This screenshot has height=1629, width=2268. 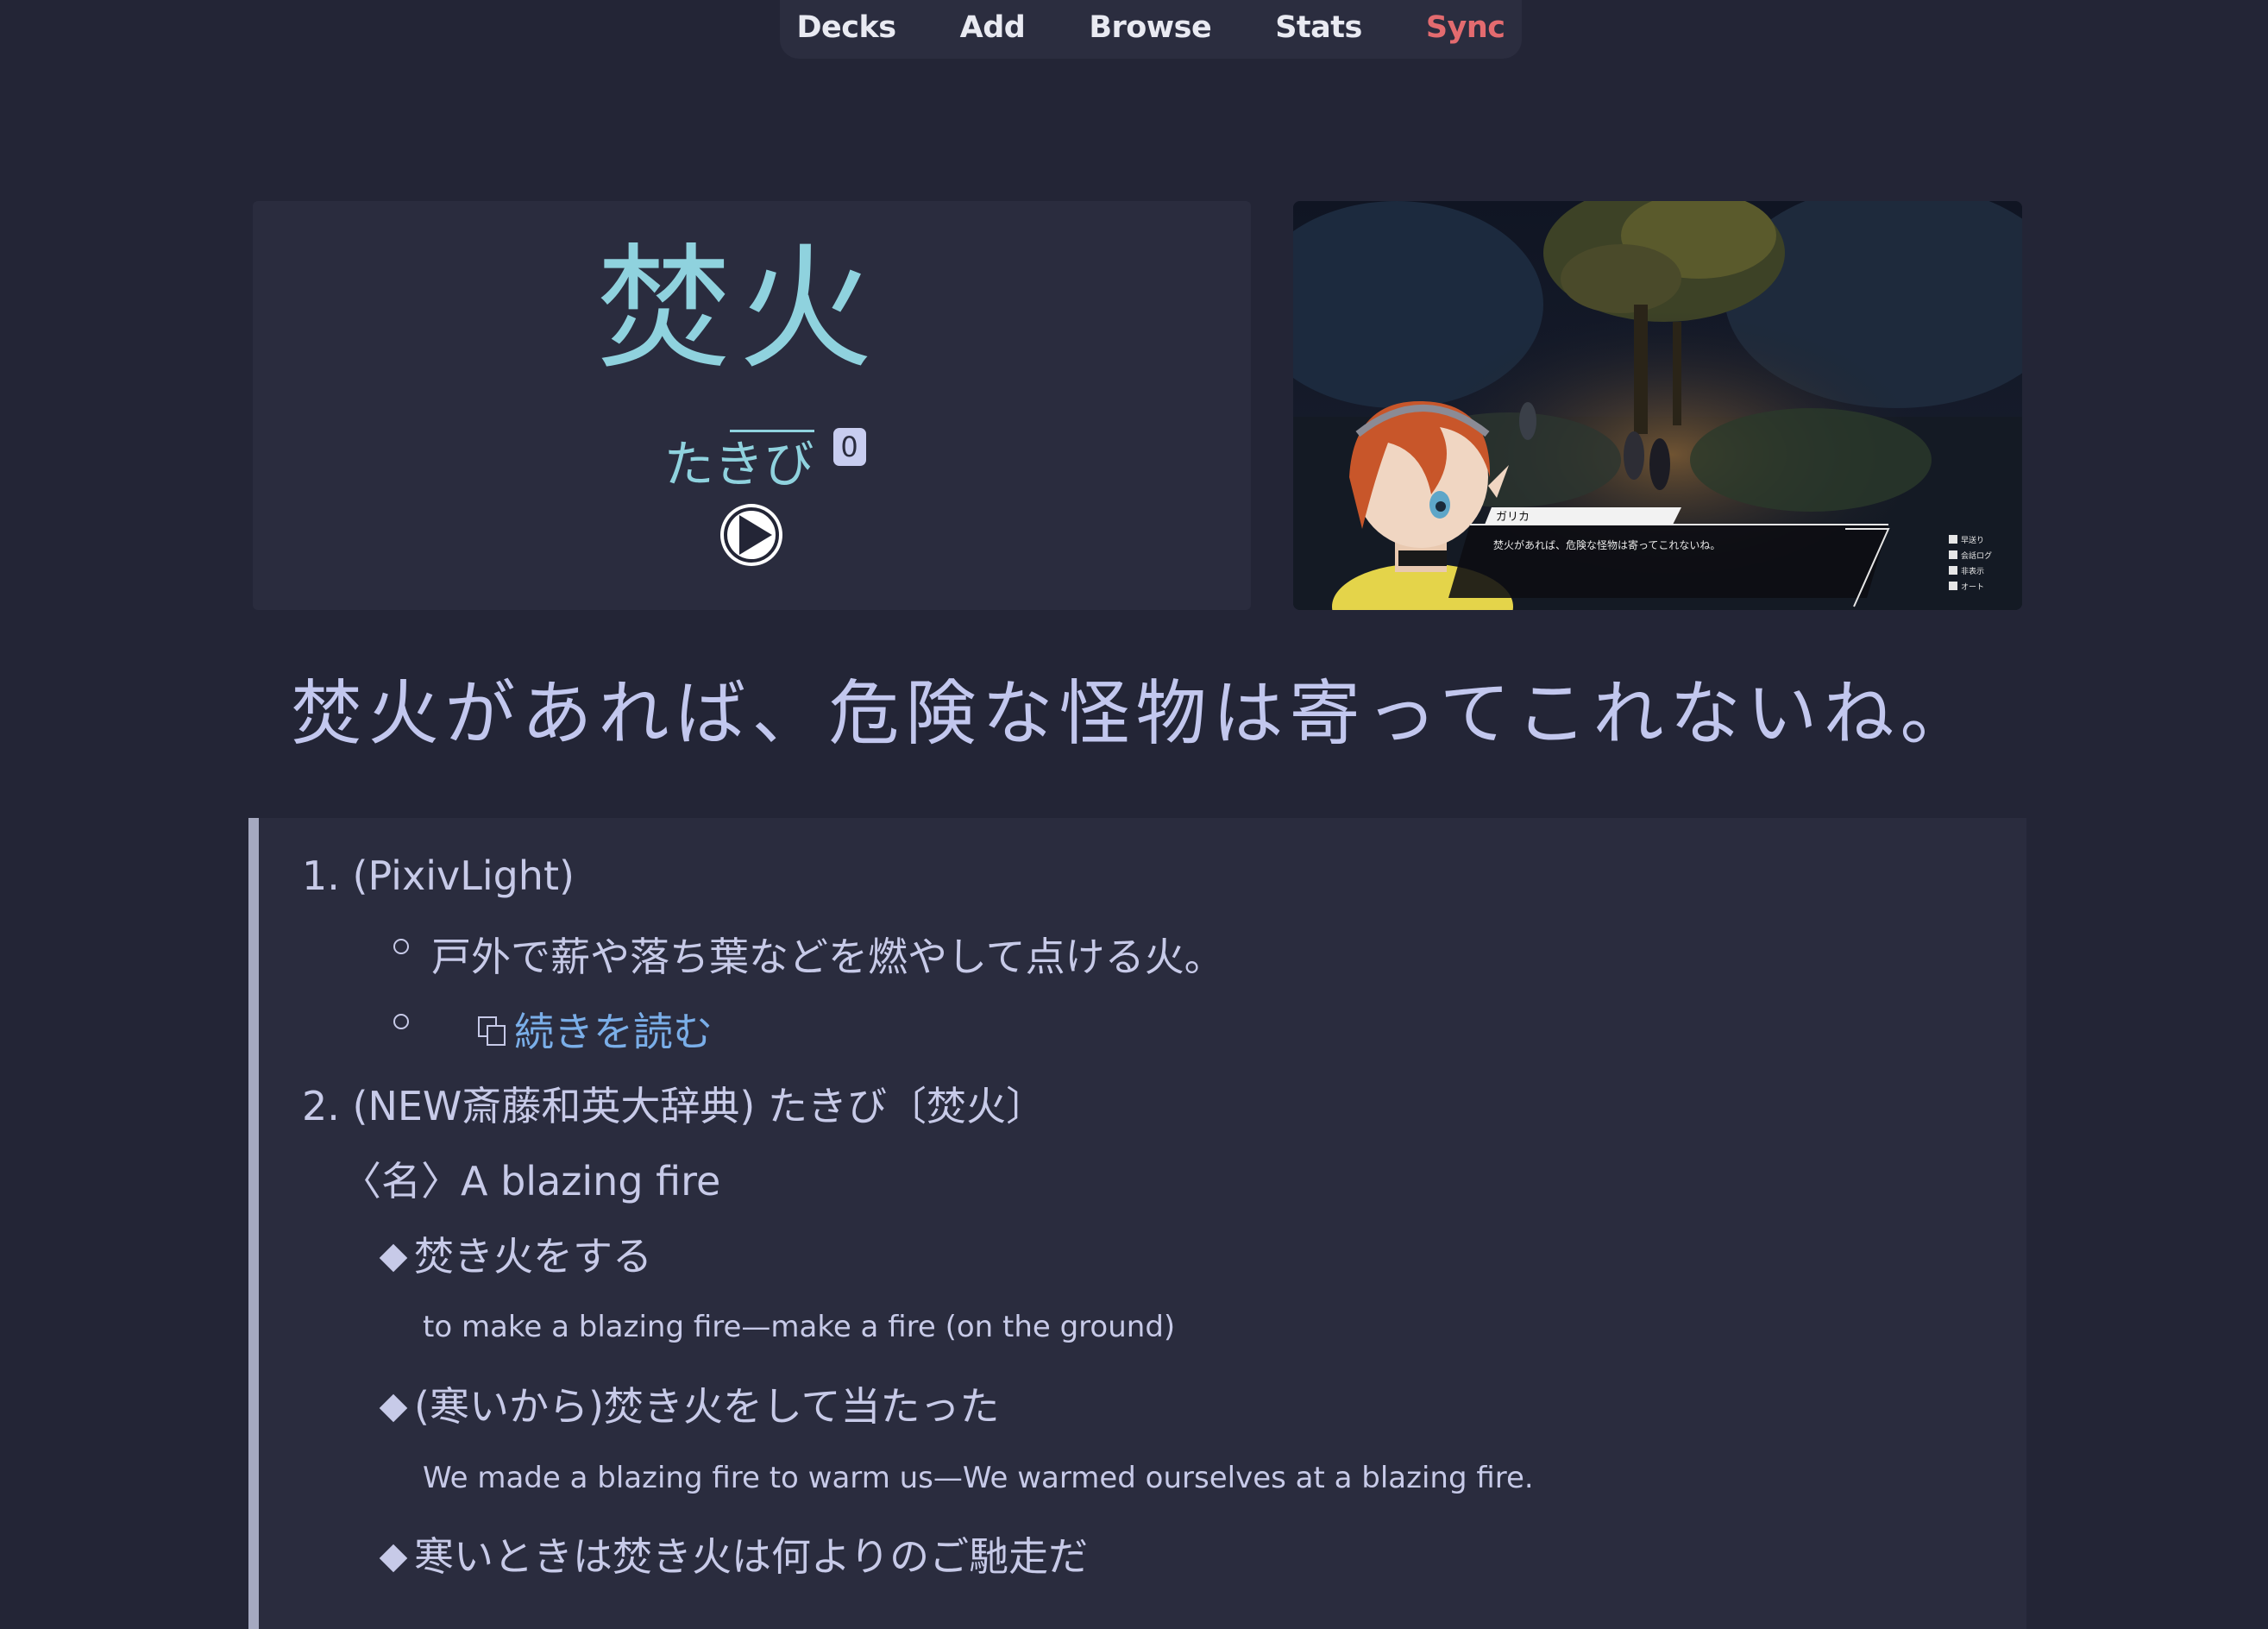 What do you see at coordinates (827, 957) in the screenshot?
I see `entry1-text: 戸外で薪や落ち葉などを燃やして点ける火。` at bounding box center [827, 957].